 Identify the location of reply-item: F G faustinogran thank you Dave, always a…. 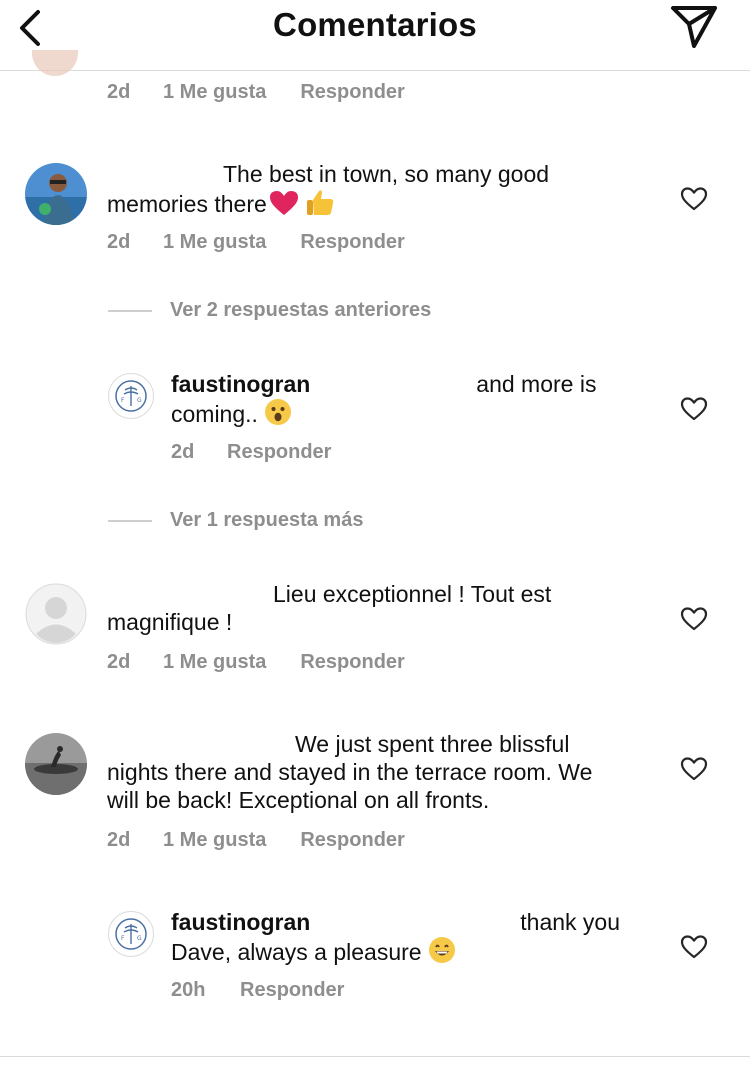
(375, 963).